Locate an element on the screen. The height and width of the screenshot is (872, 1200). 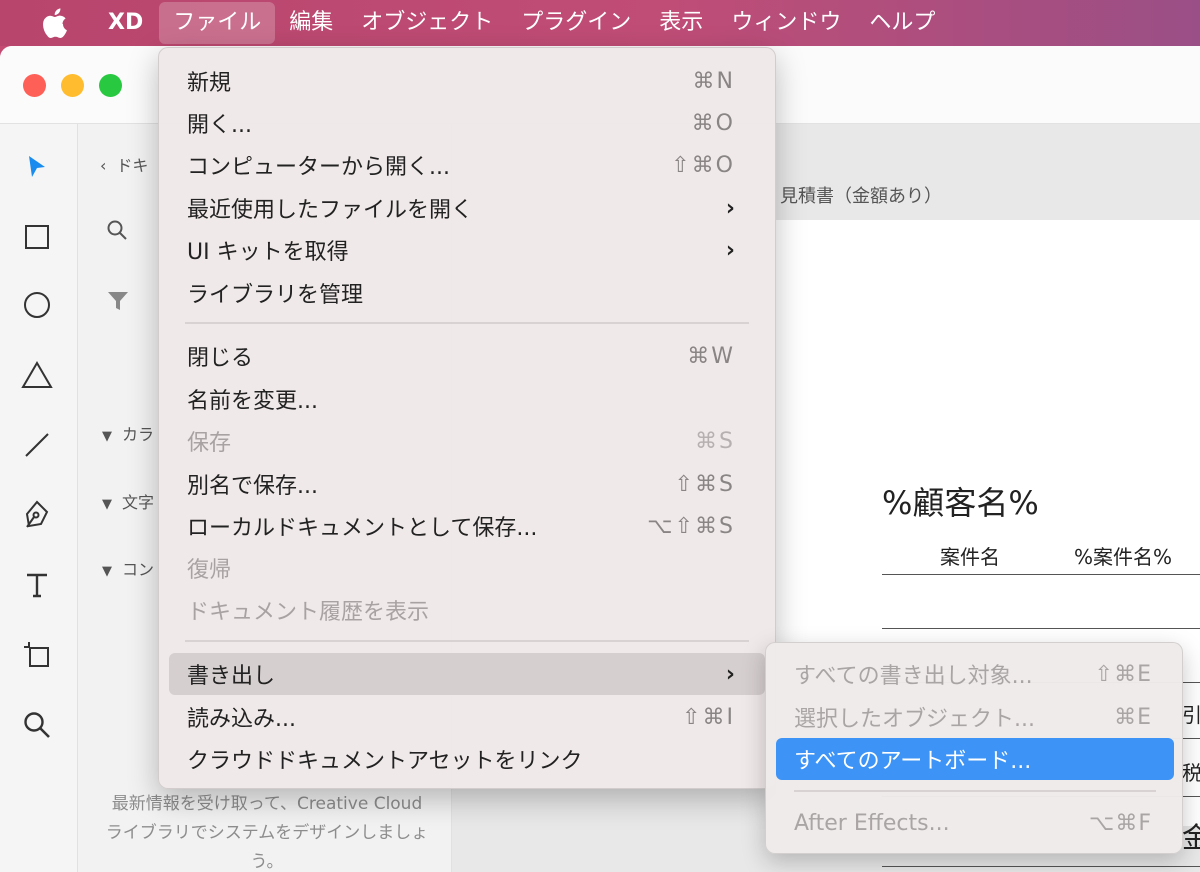
doc-row-label: 案件名 is located at coordinates (970, 555).